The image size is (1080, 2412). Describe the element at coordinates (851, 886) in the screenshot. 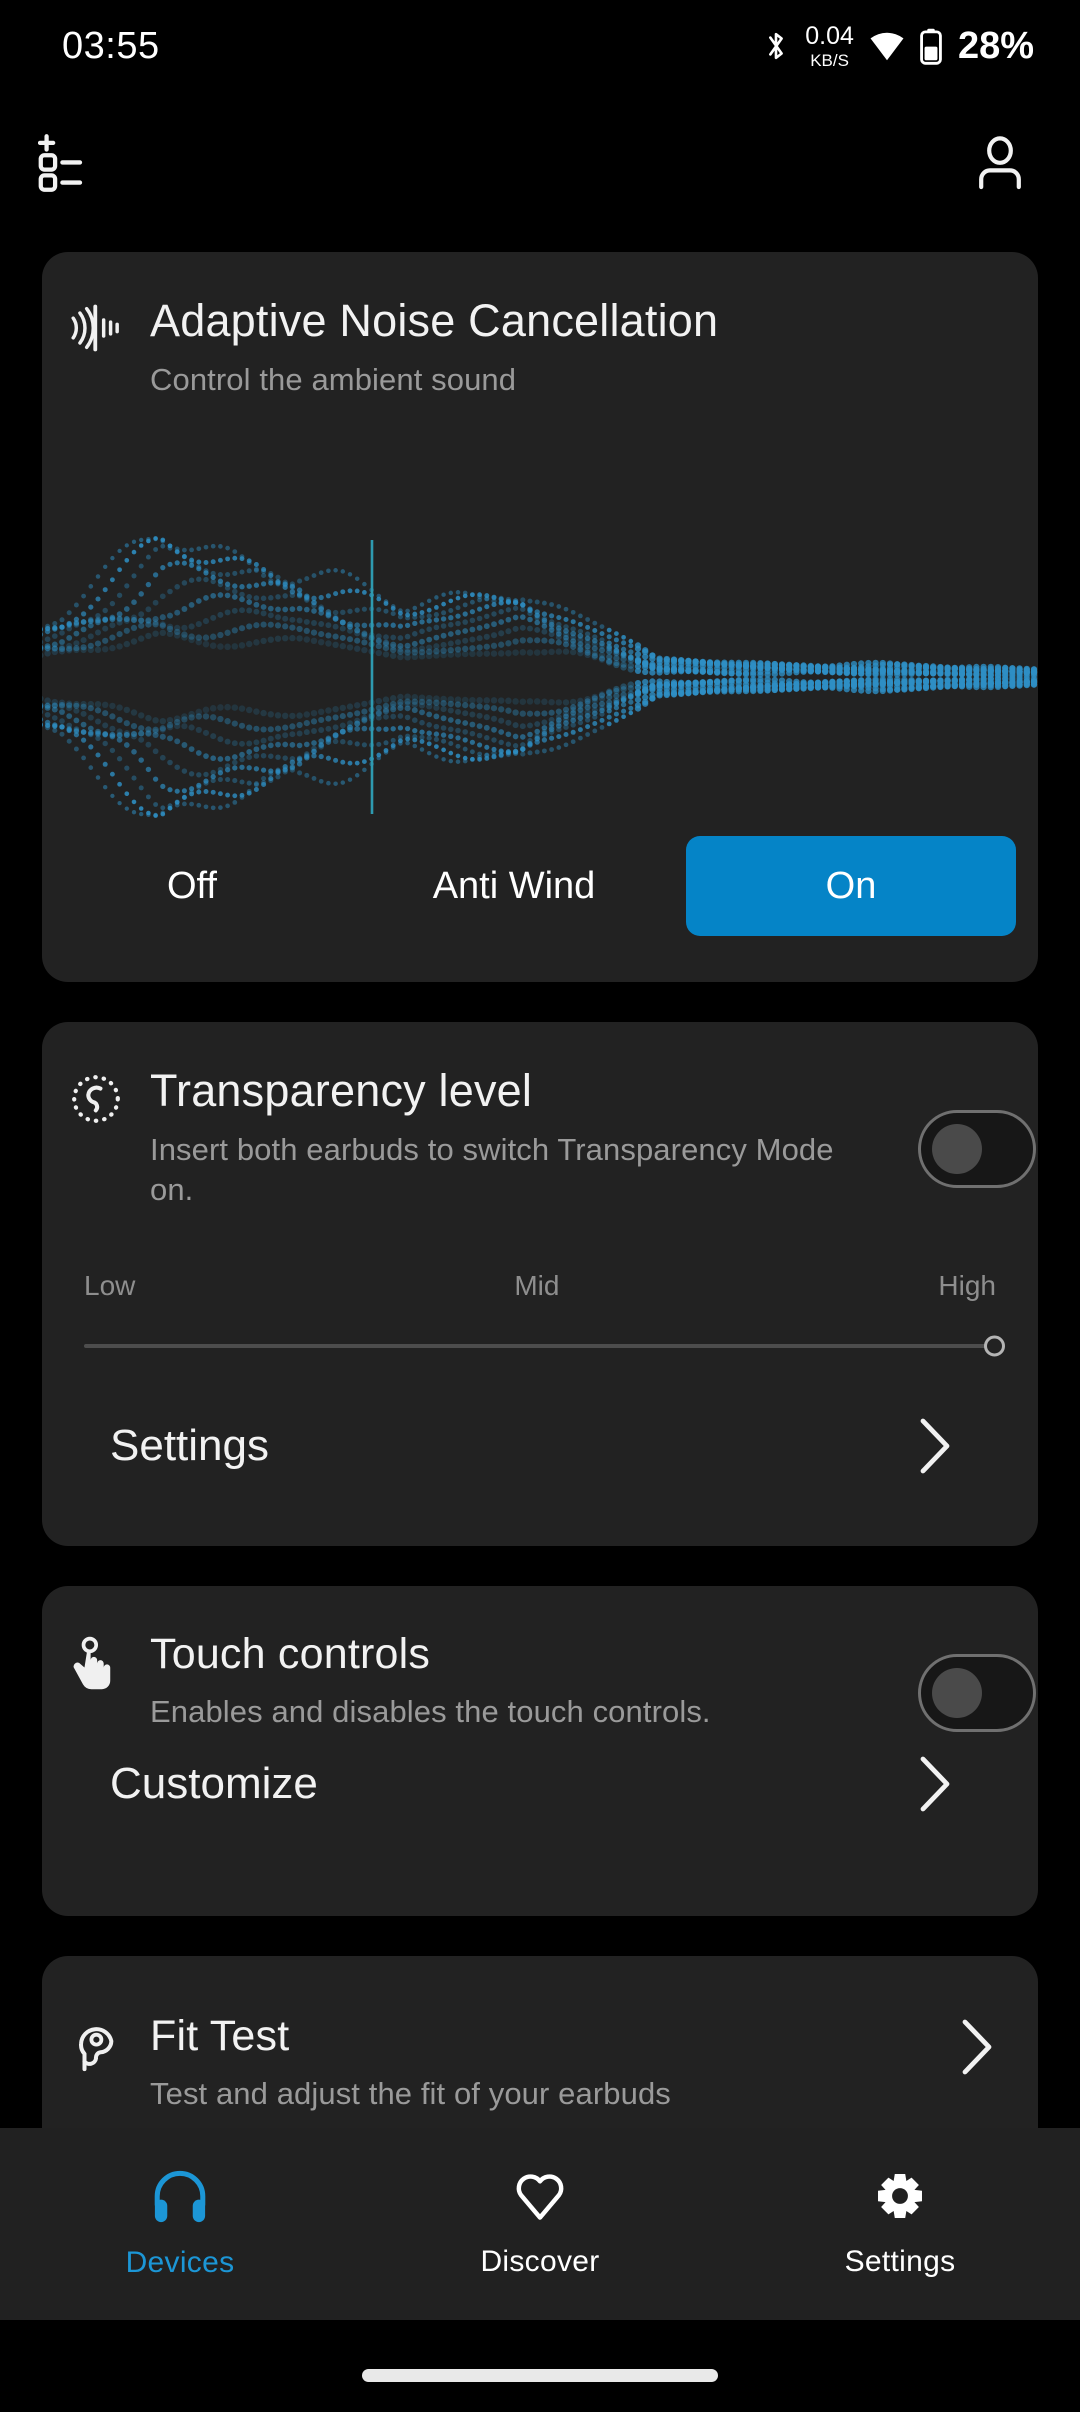

I see `anc-mode-on-button: On` at that location.